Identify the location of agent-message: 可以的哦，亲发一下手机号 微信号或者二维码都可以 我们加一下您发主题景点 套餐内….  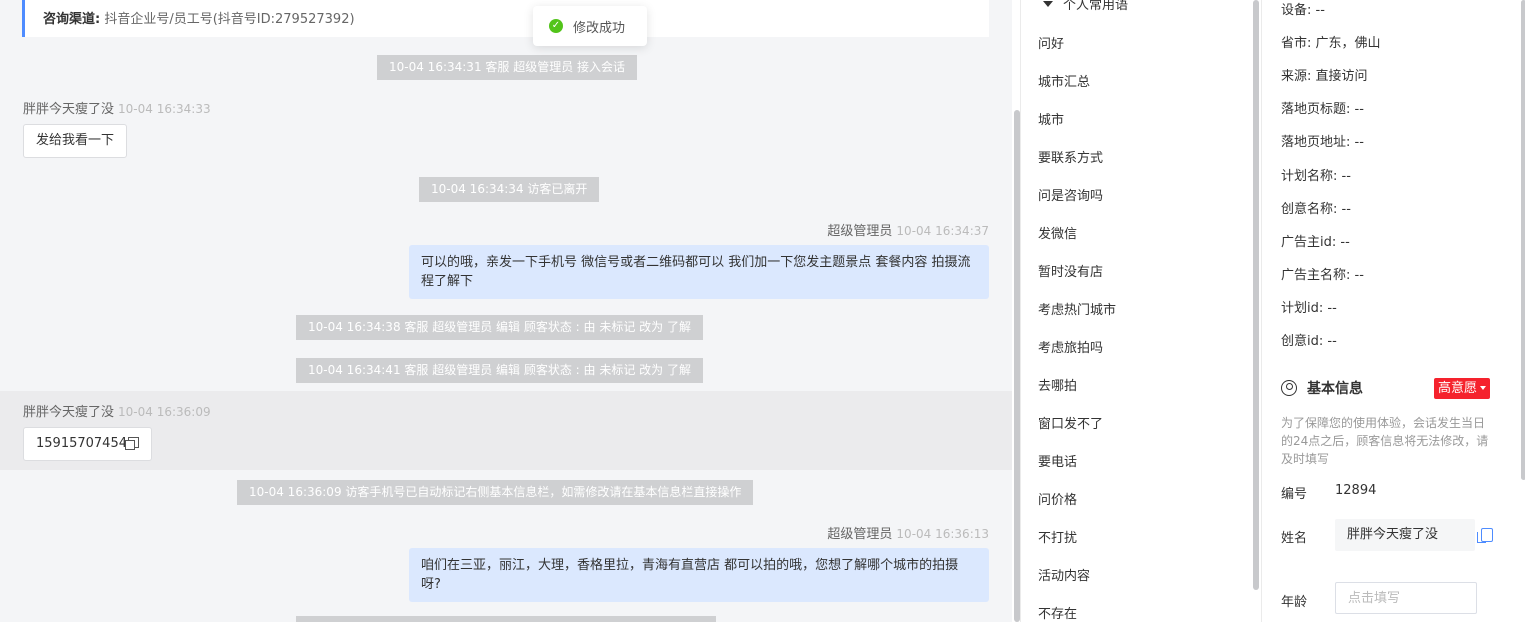
(699, 272).